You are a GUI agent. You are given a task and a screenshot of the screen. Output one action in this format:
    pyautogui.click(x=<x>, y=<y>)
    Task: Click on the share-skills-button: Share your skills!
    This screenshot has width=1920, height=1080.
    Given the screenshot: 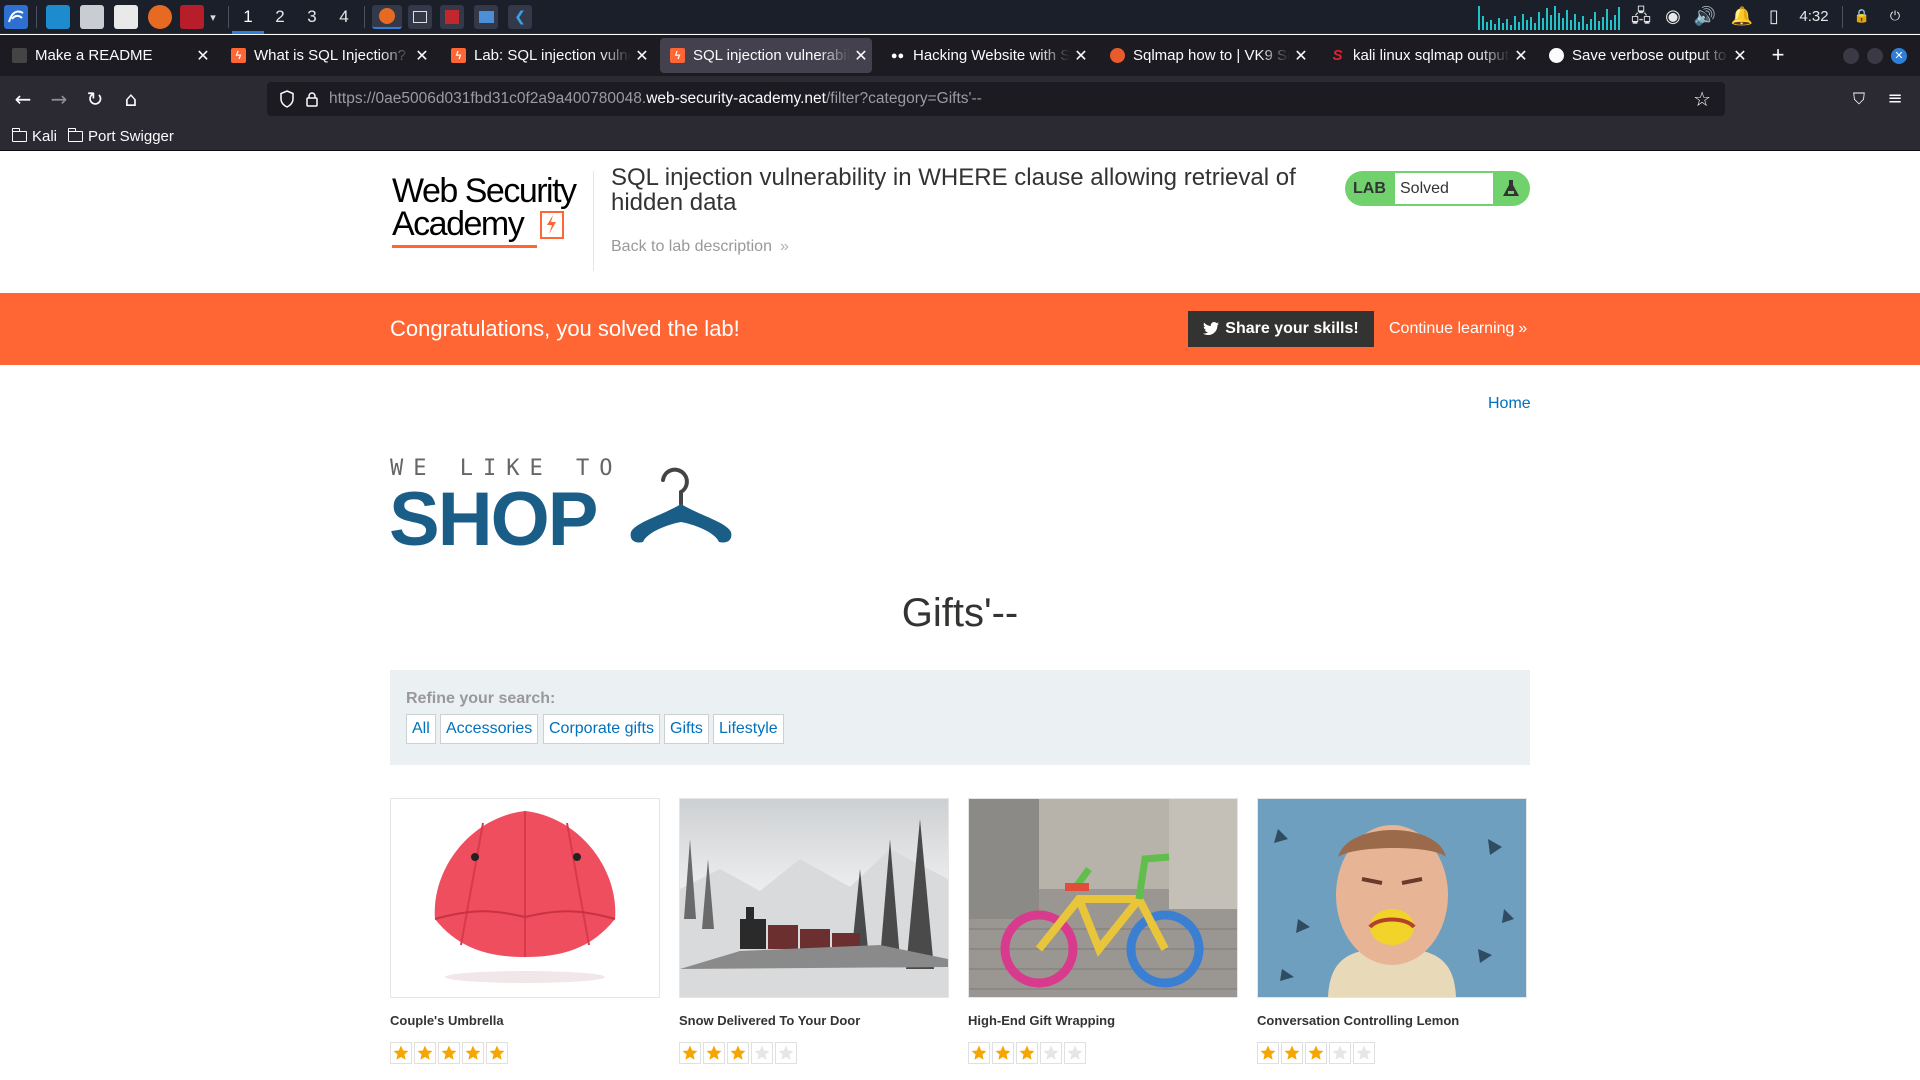 What is the action you would take?
    pyautogui.click(x=1281, y=329)
    